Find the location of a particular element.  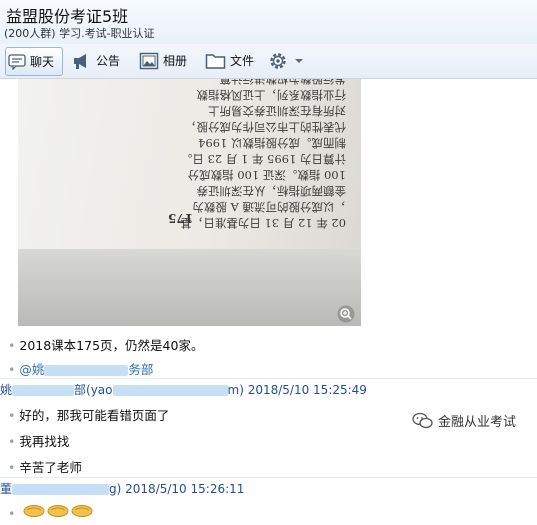

group-subtitle: (200人群) 学习.考试-职业认证 is located at coordinates (79, 33).